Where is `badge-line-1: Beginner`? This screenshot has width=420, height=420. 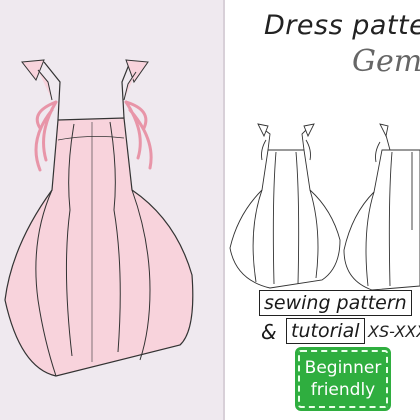 badge-line-1: Beginner is located at coordinates (343, 368).